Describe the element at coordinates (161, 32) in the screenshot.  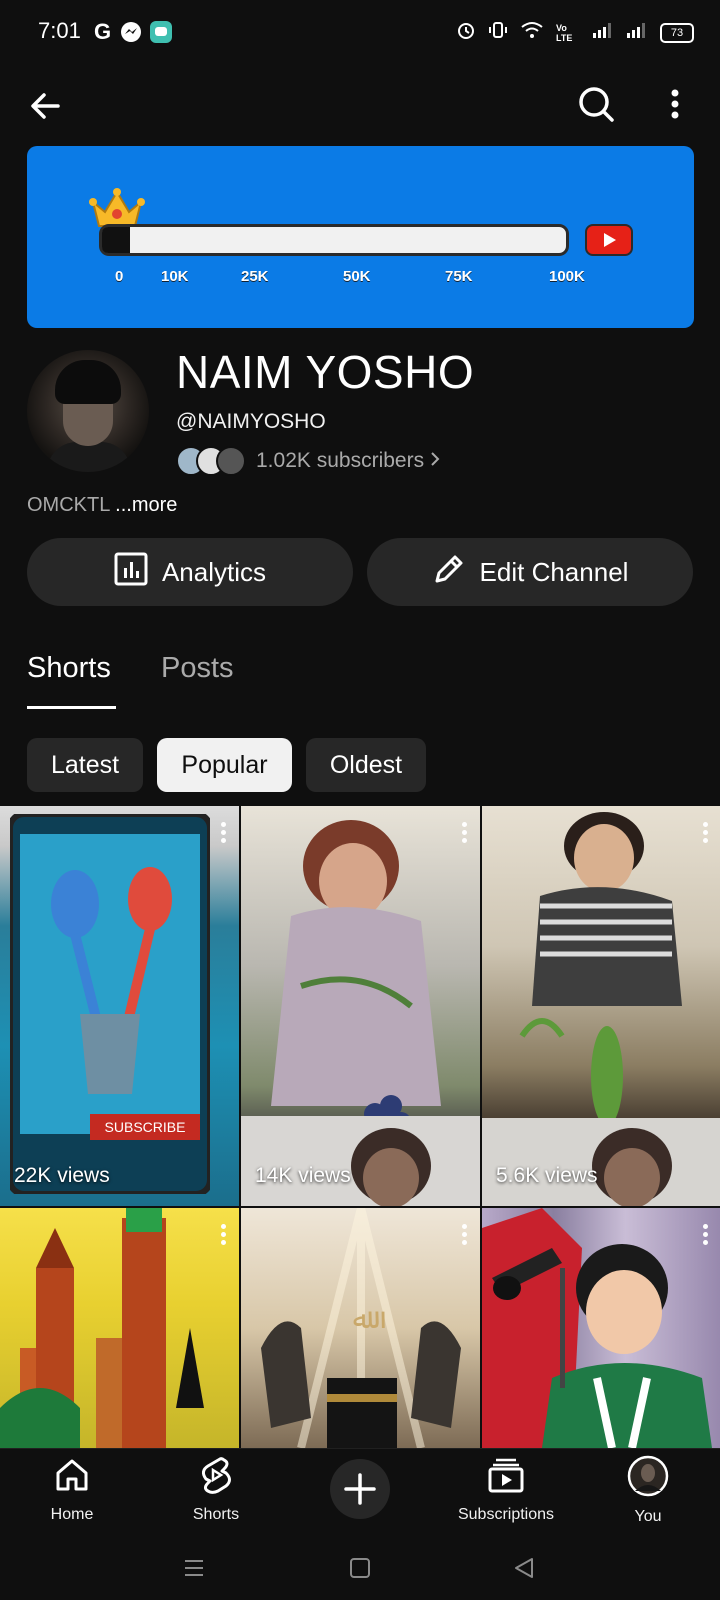
I see `chat-app-icon` at that location.